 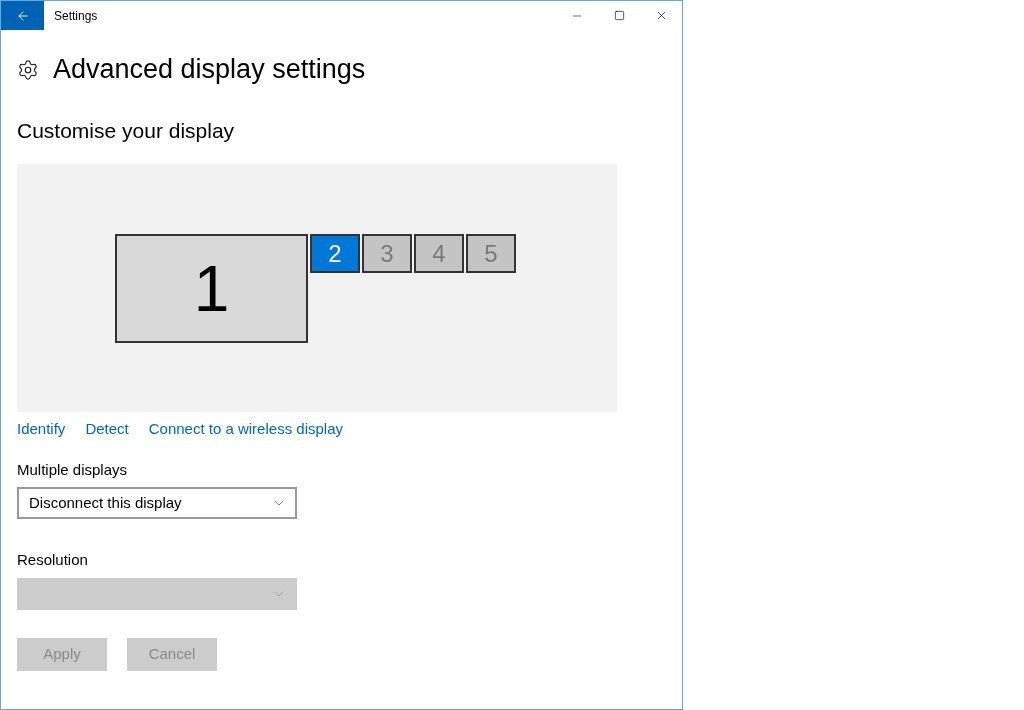 What do you see at coordinates (335, 253) in the screenshot?
I see `display-monitor: 2` at bounding box center [335, 253].